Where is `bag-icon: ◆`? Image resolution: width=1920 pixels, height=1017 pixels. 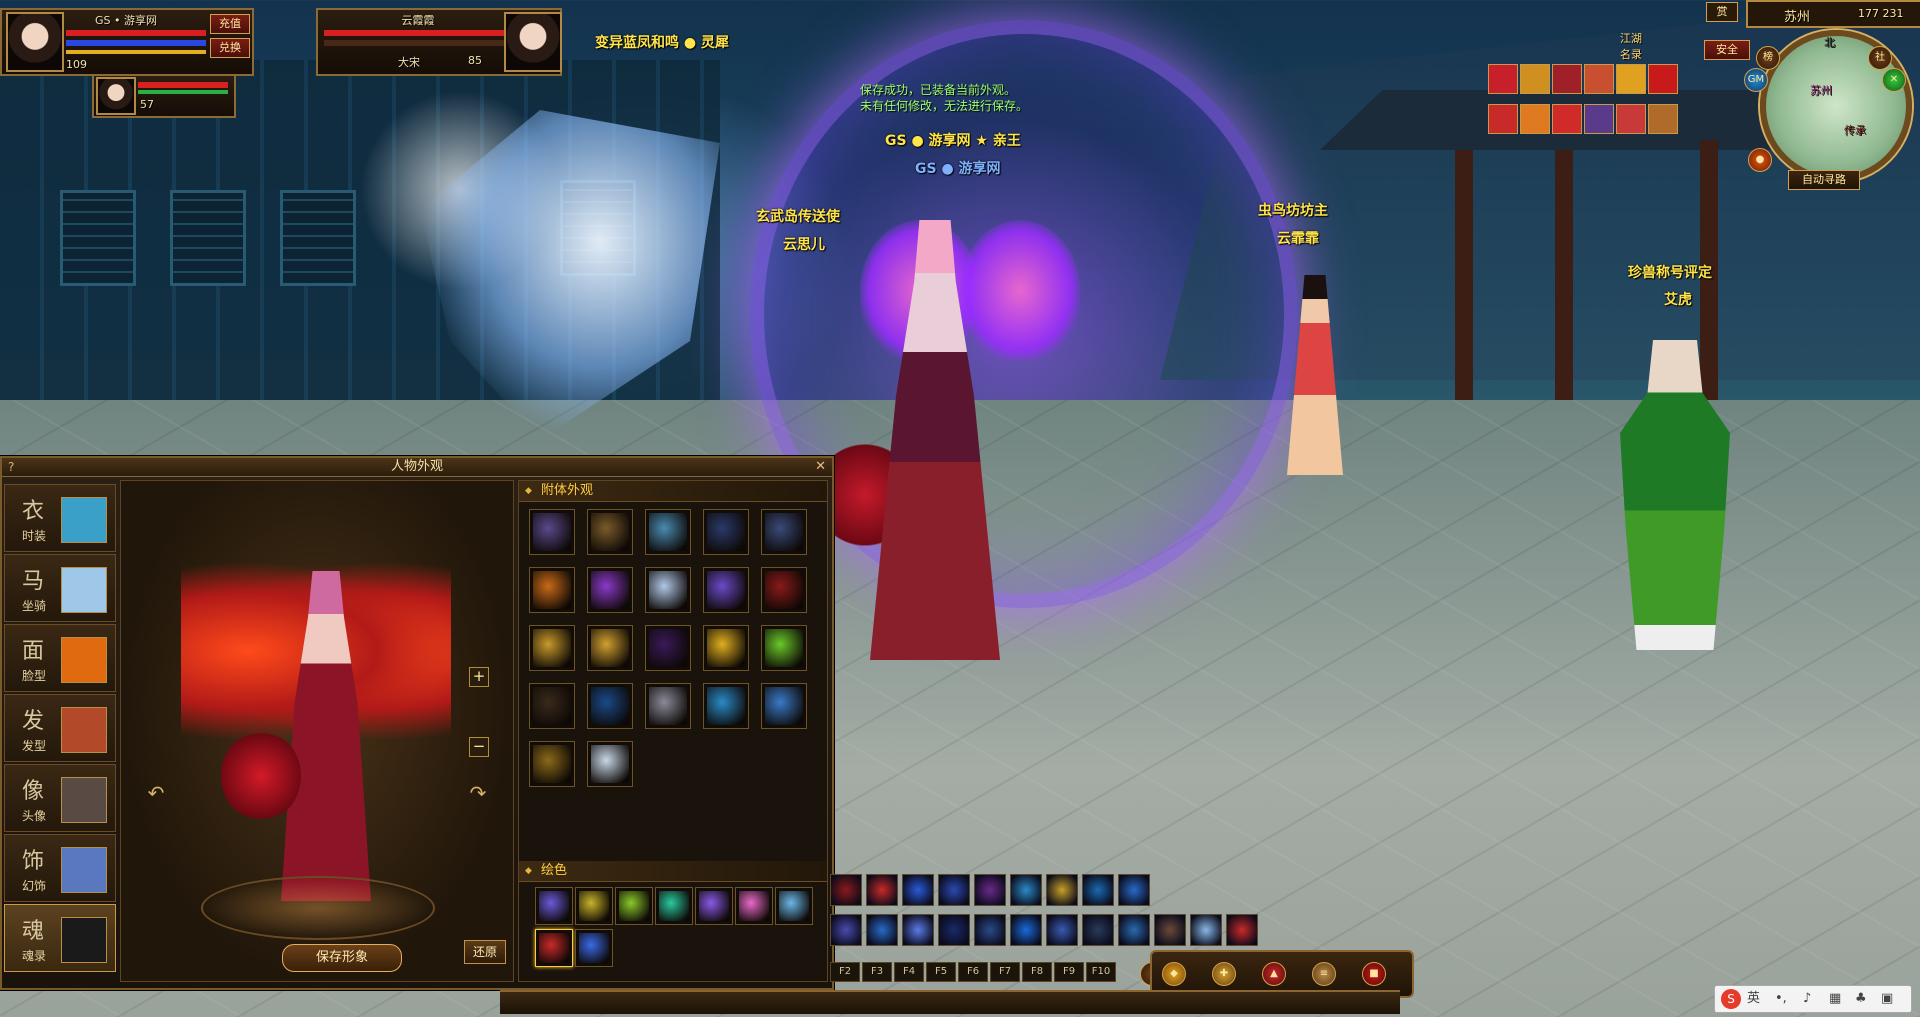
bag-icon: ◆ is located at coordinates (1174, 974).